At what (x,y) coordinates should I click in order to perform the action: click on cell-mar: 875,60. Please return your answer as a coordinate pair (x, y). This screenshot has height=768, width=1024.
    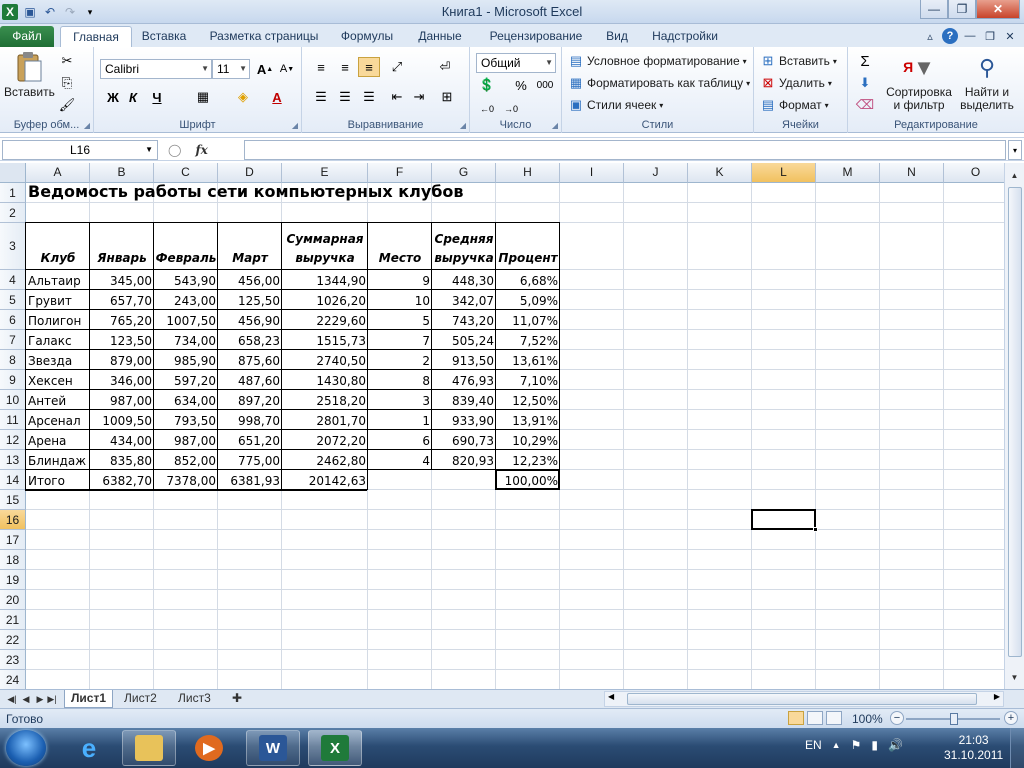
    Looking at the image, I should click on (250, 360).